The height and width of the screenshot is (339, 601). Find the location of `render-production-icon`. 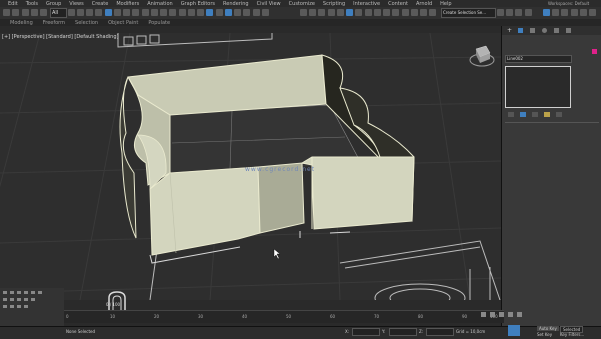

render-production-icon is located at coordinates (349, 12).